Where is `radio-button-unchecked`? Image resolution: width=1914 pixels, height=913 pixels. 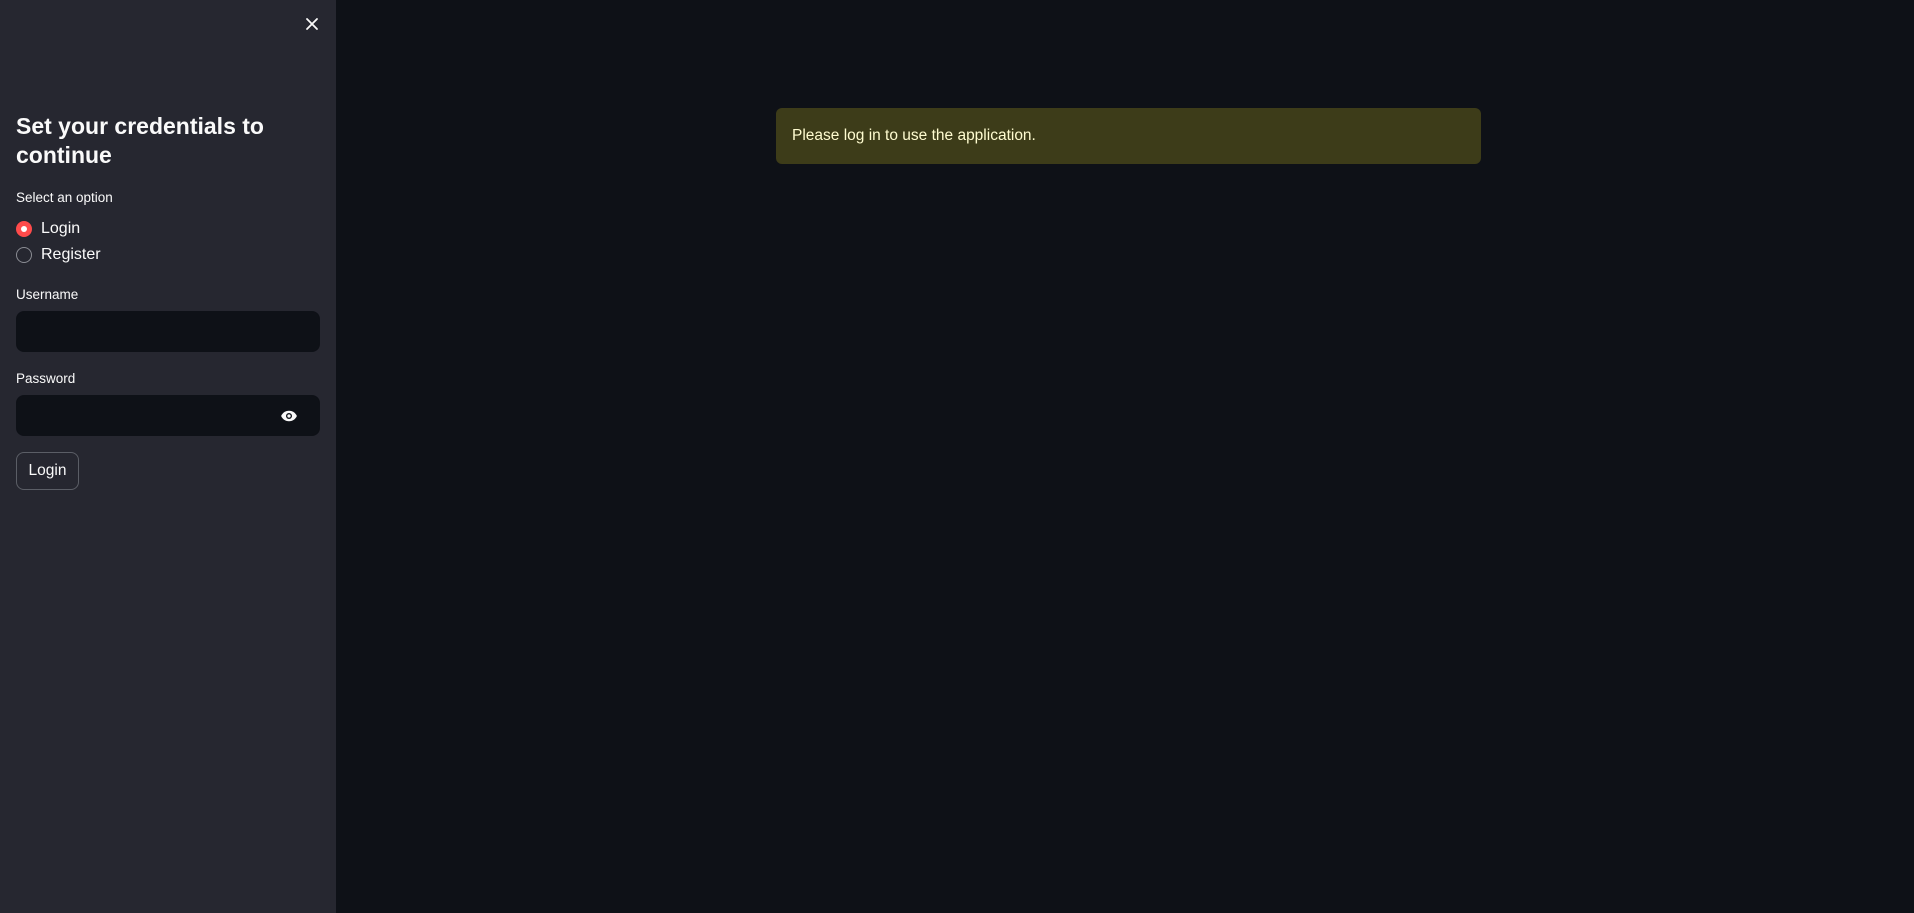 radio-button-unchecked is located at coordinates (24, 255).